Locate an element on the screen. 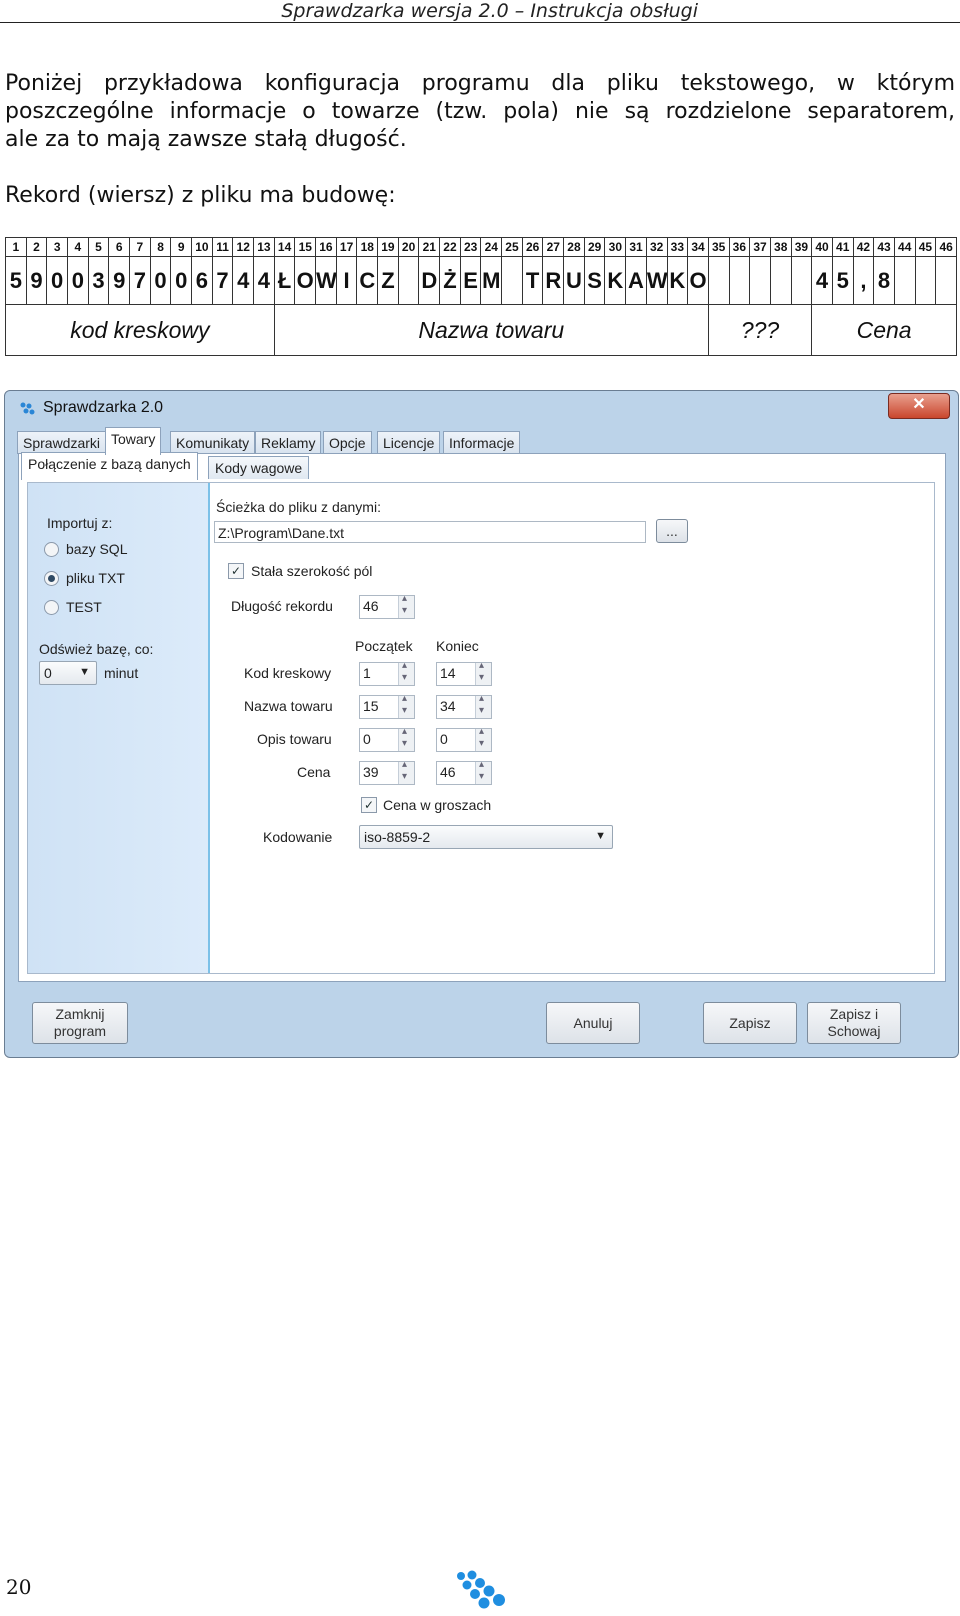 The image size is (960, 1616). name-start-stepper: 15 is located at coordinates (387, 706).